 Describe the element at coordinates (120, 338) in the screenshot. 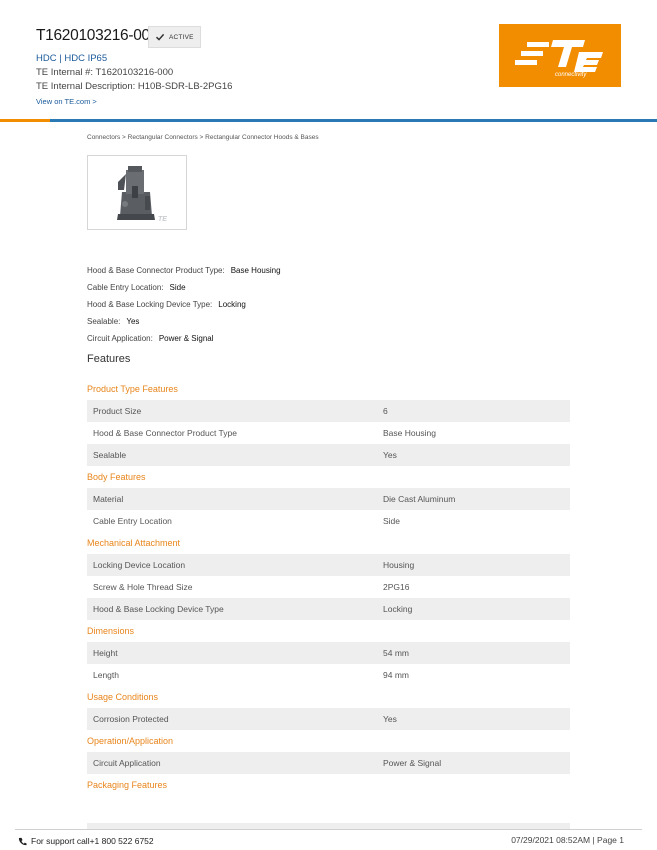

I see `attribute-label: Circuit Application:` at that location.